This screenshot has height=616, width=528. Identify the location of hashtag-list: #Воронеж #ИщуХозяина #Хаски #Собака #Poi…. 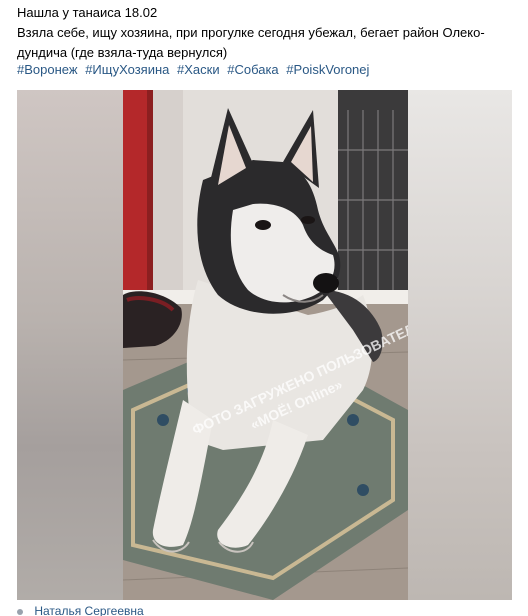
(195, 70).